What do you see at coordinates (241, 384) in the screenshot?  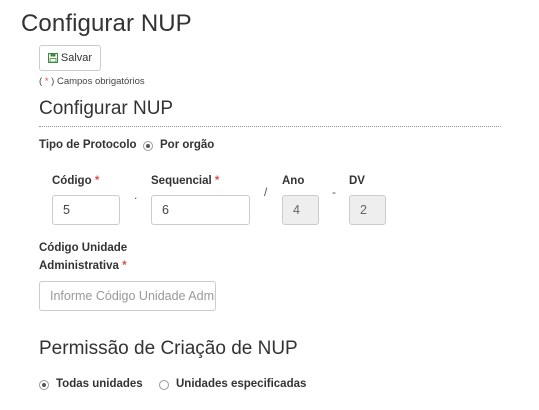 I see `radio-unidades-especificadas-label: Unidades especificadas` at bounding box center [241, 384].